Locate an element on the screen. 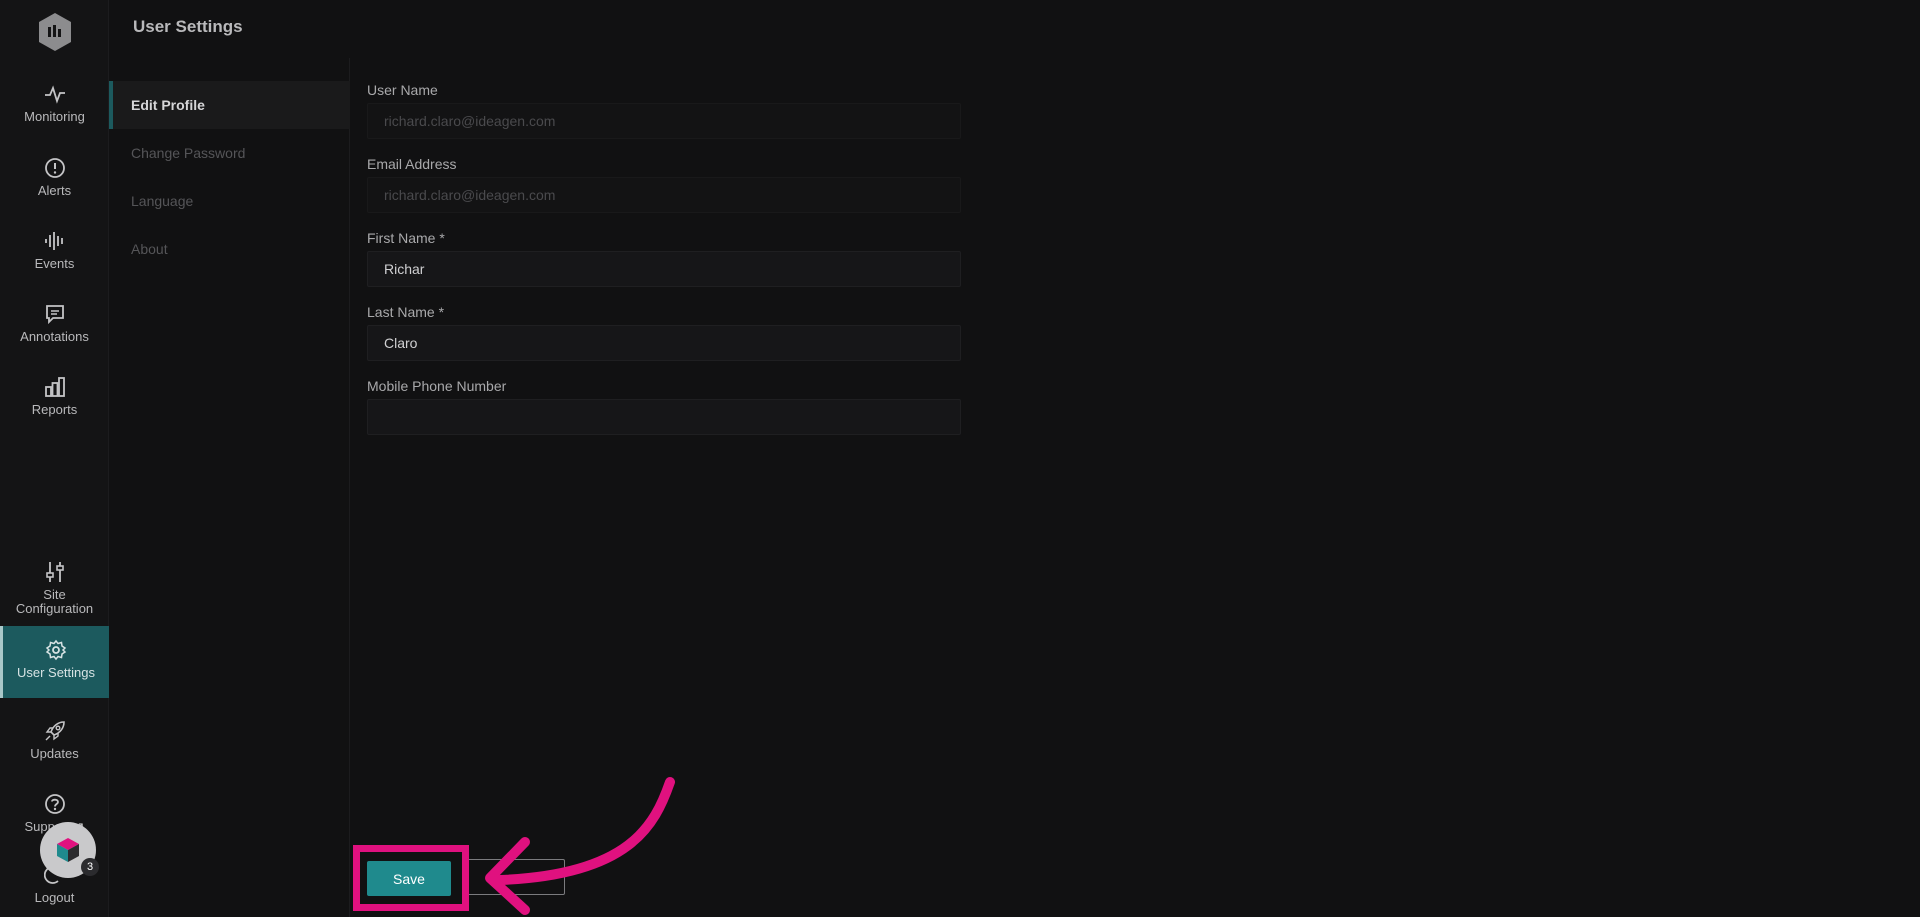 The height and width of the screenshot is (917, 1920). rail-item-label: Reports is located at coordinates (54, 409).